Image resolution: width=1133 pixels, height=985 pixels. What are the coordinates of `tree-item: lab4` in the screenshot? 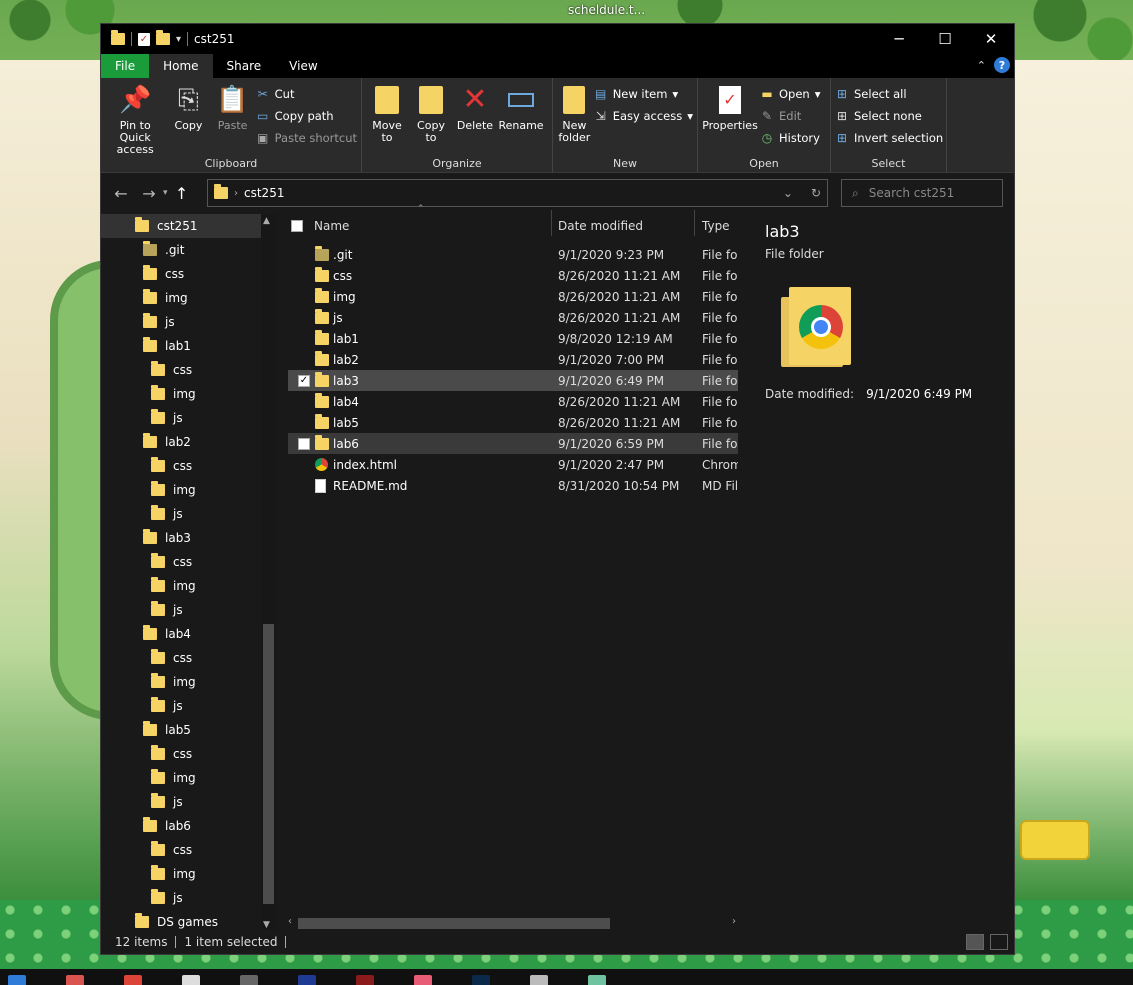 It's located at (188, 634).